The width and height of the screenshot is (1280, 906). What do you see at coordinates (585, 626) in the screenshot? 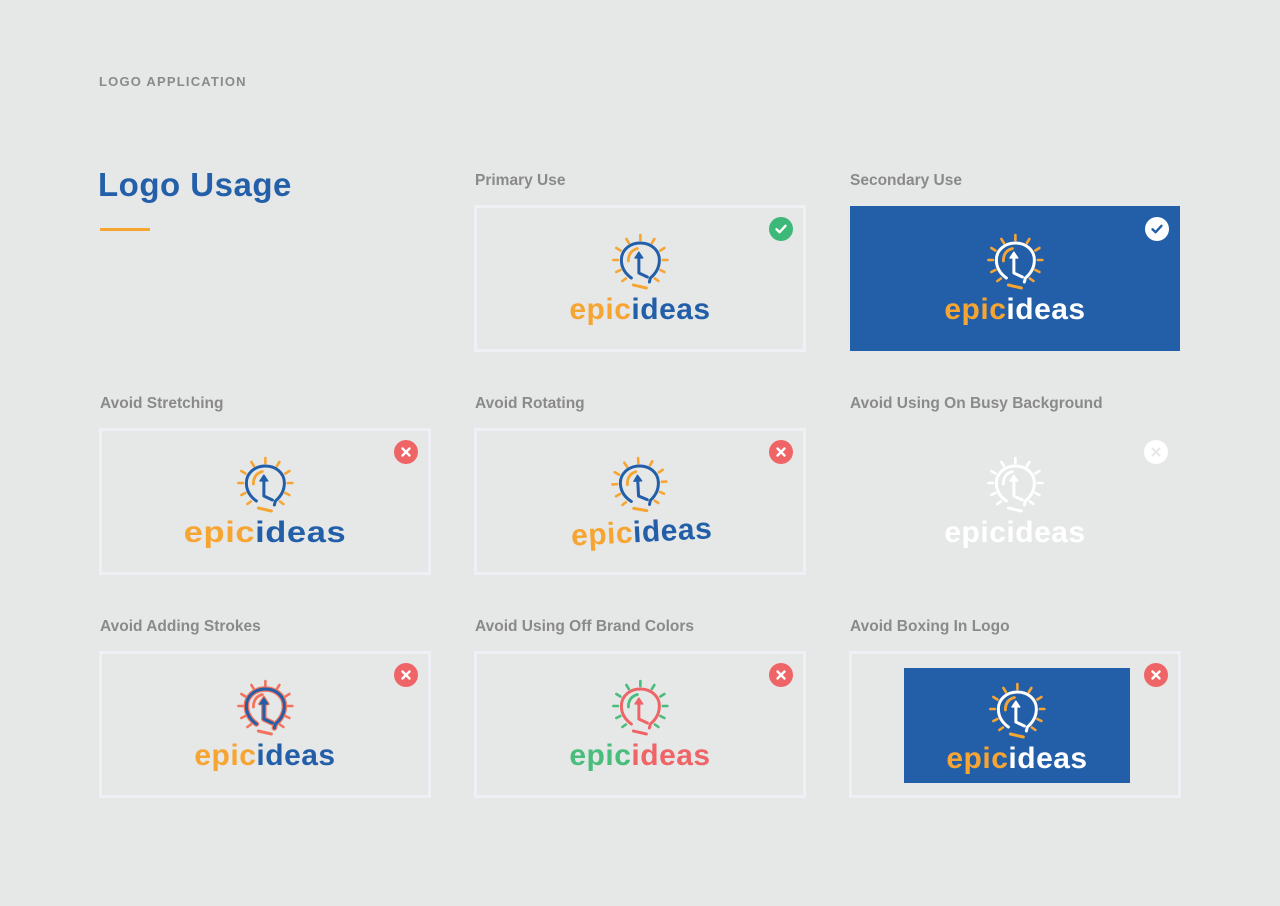
I see `tile-label-avoid-off-brand-colors: Avoid Using Off Brand Colors` at bounding box center [585, 626].